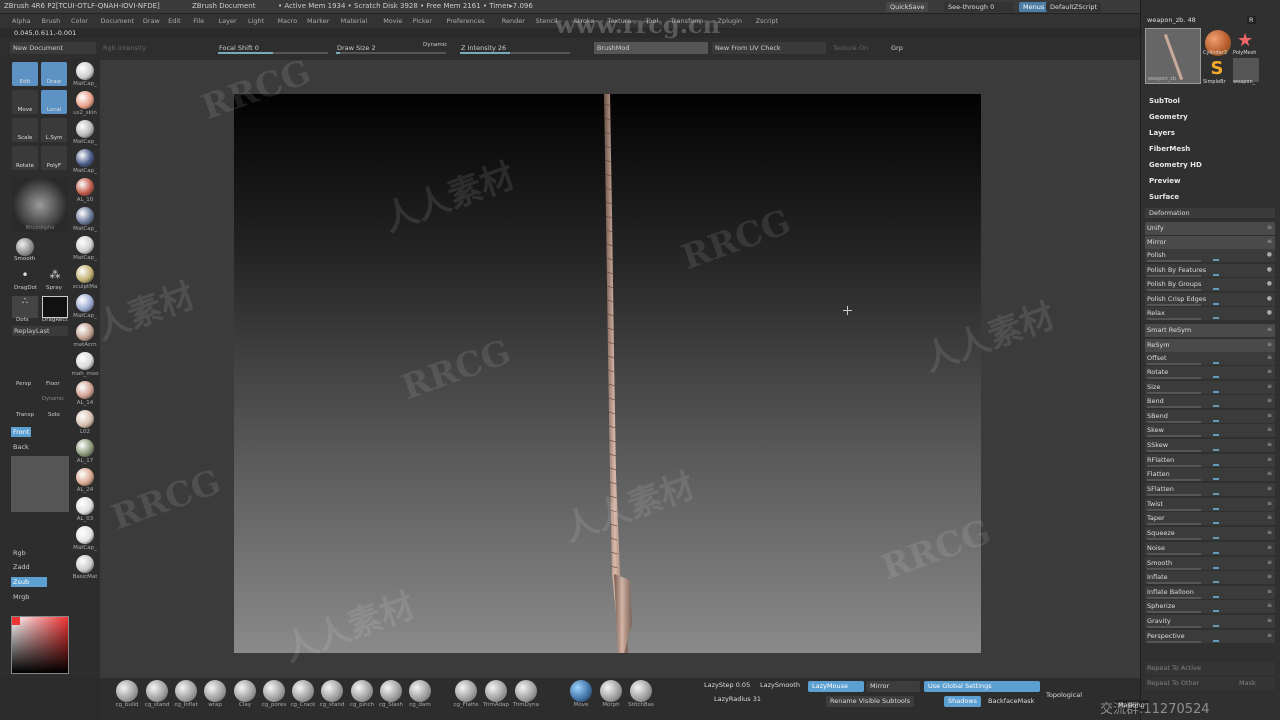 The width and height of the screenshot is (1280, 720). I want to click on edit-button: Edit, so click(25, 74).